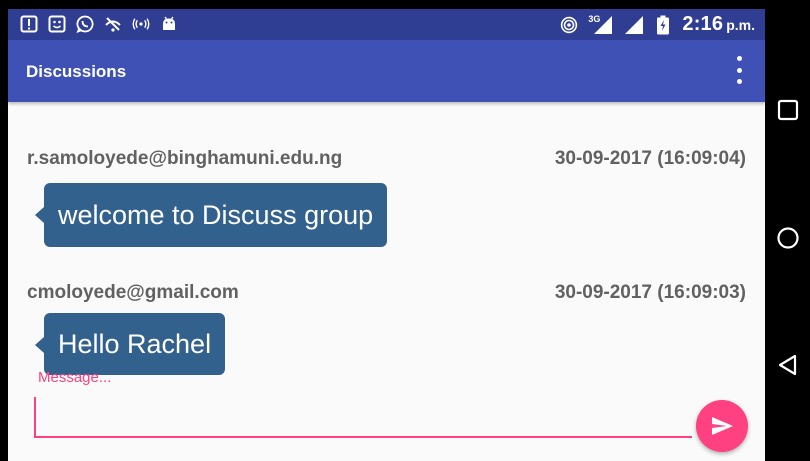  I want to click on status-time: 2:16, so click(703, 24).